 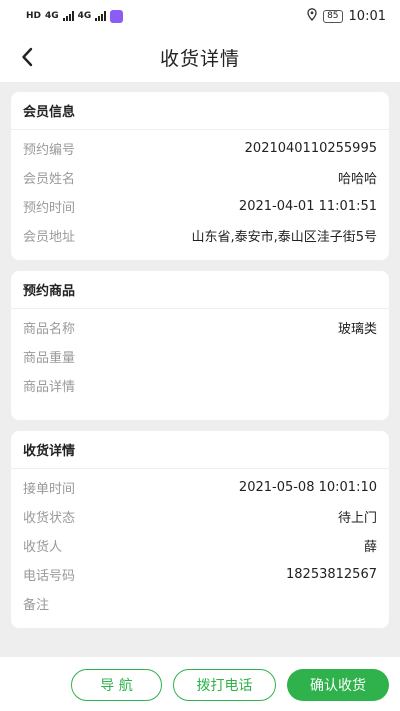 What do you see at coordinates (49, 208) in the screenshot?
I see `row-label: 预约时间` at bounding box center [49, 208].